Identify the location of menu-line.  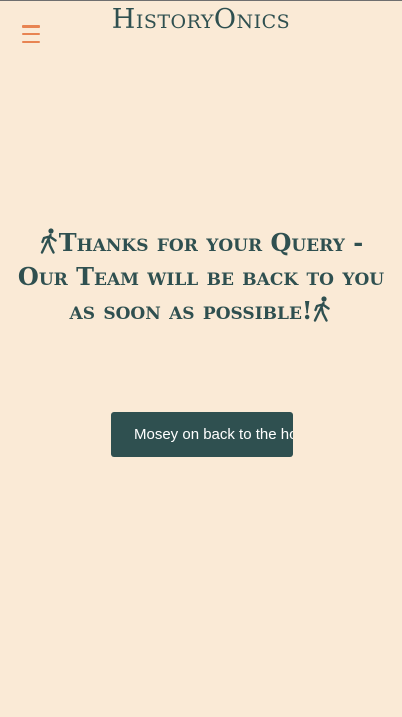
(31, 41).